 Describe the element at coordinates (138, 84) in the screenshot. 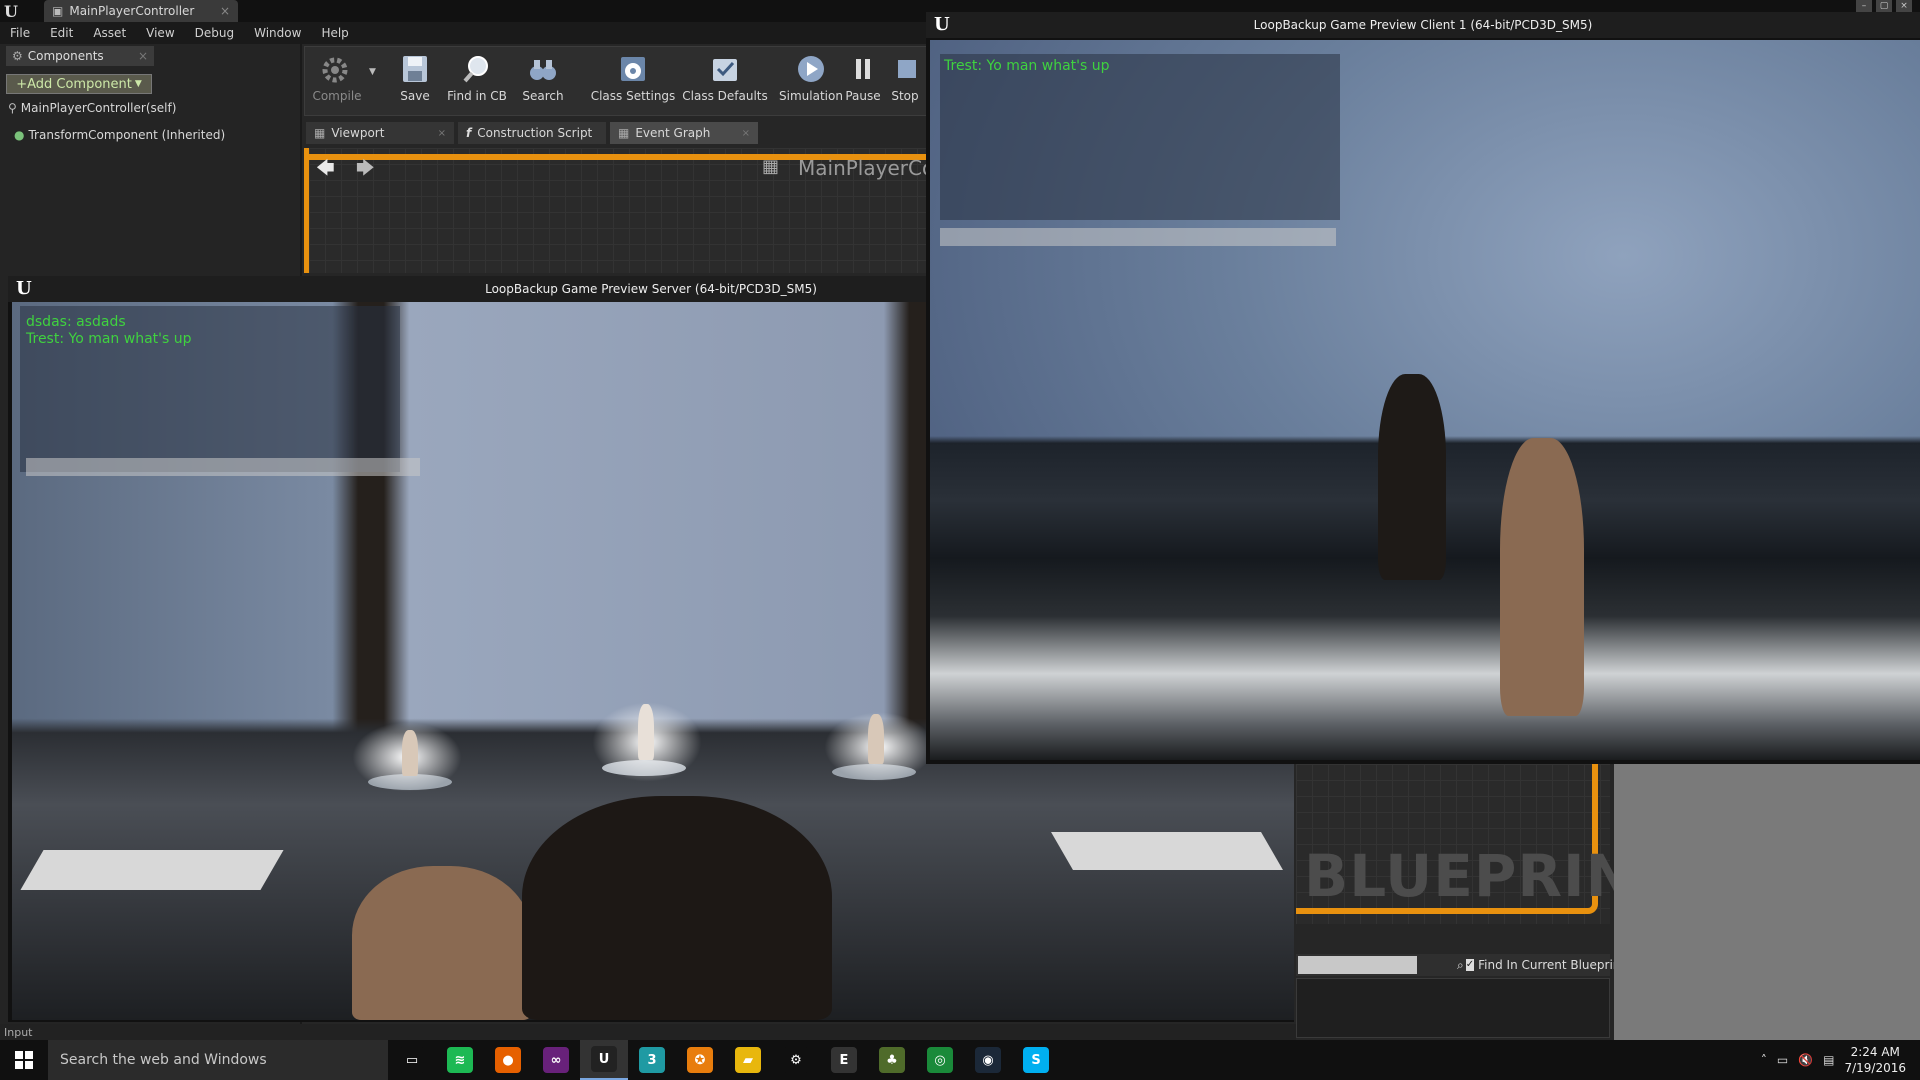

I see `chevron-down-icon: ▼` at that location.